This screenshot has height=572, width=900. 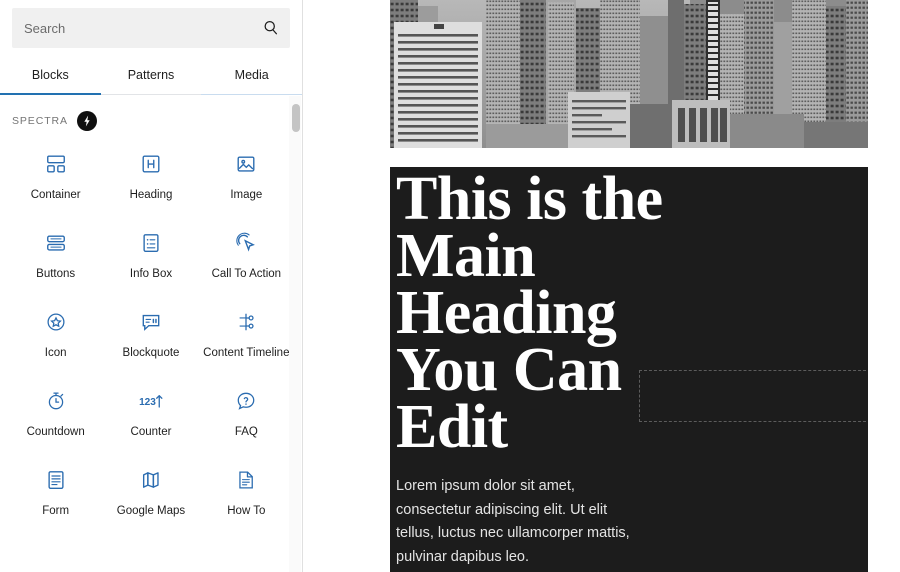 What do you see at coordinates (40, 121) in the screenshot?
I see `category-title: SPECTRA` at bounding box center [40, 121].